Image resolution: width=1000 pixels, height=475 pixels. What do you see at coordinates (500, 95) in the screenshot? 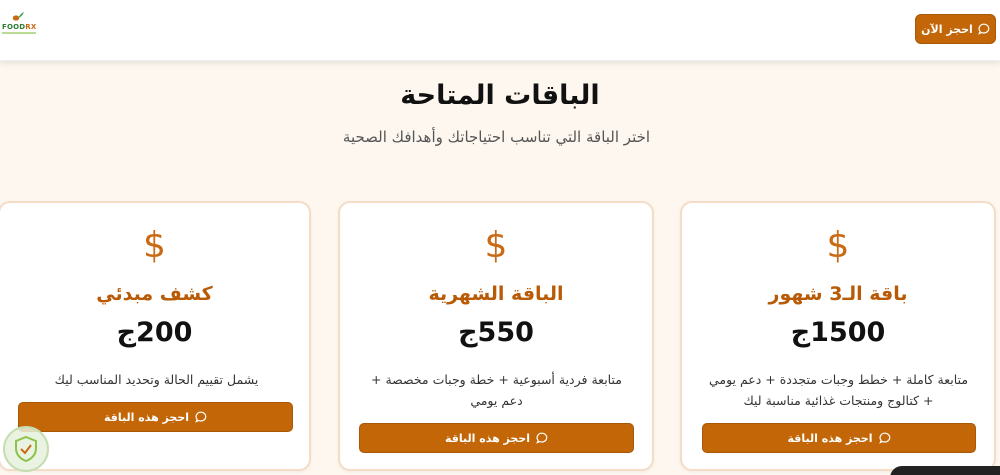
I see `page-title: الباقات المتاحة` at bounding box center [500, 95].